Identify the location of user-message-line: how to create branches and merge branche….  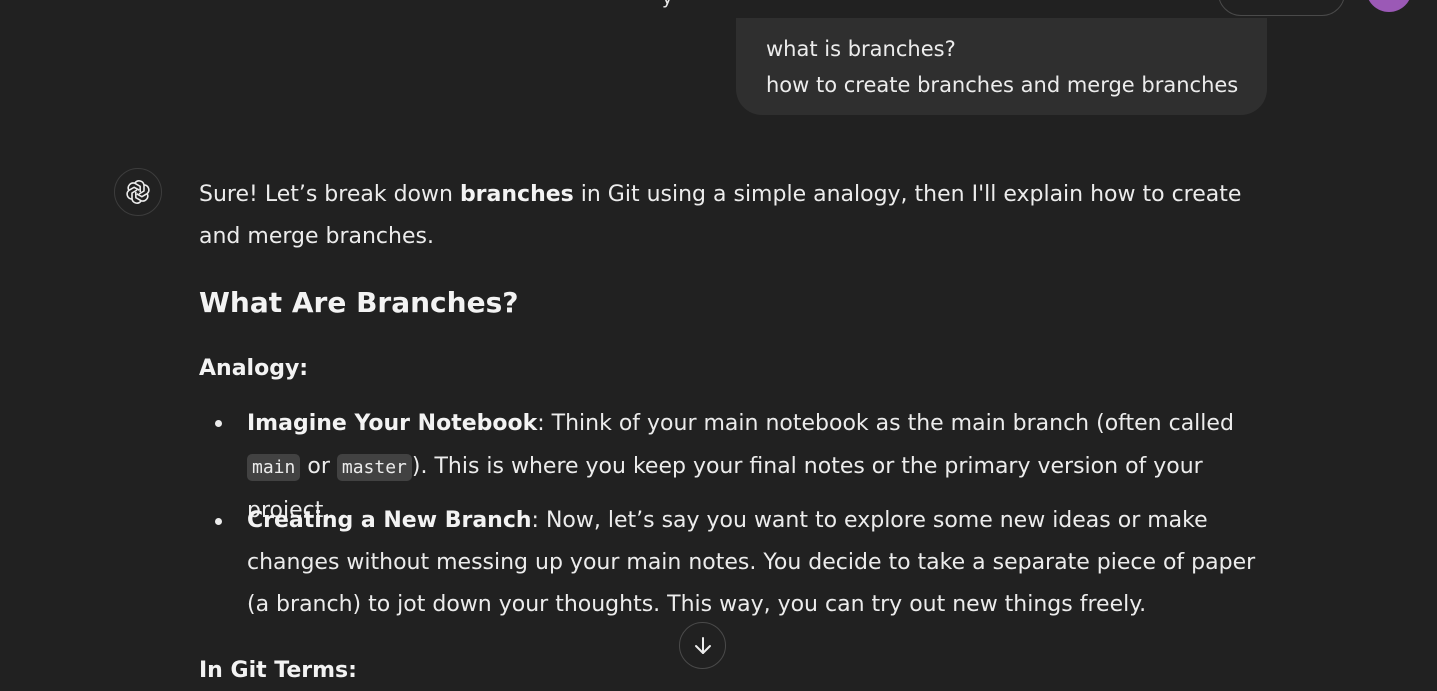
(1002, 85).